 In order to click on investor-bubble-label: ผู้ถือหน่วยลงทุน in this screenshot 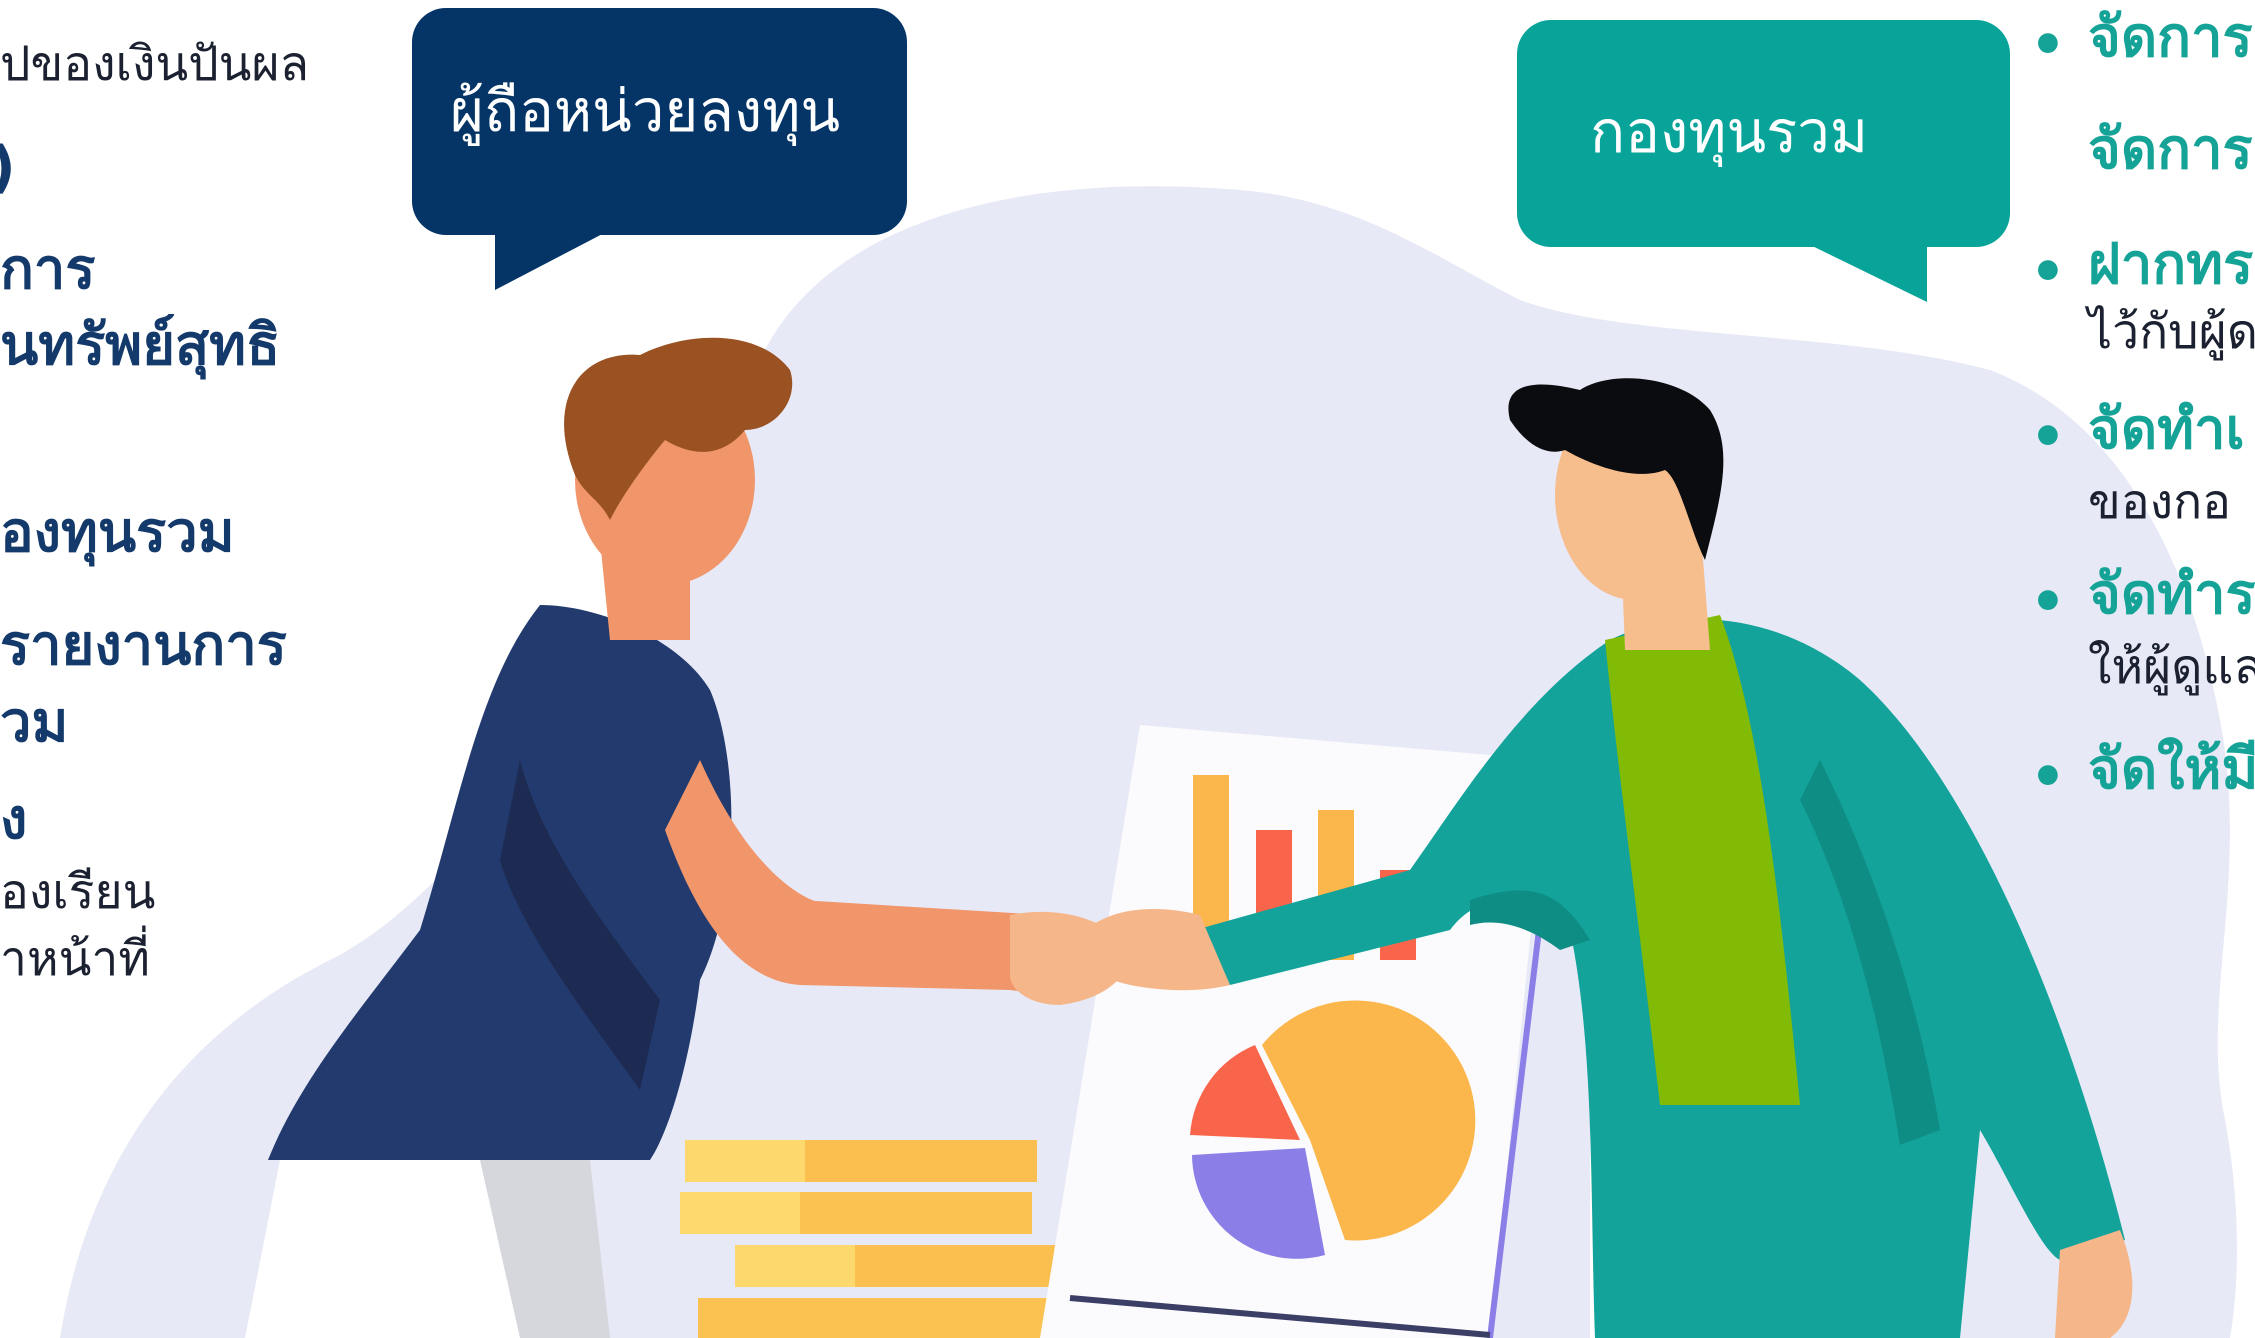, I will do `click(645, 111)`.